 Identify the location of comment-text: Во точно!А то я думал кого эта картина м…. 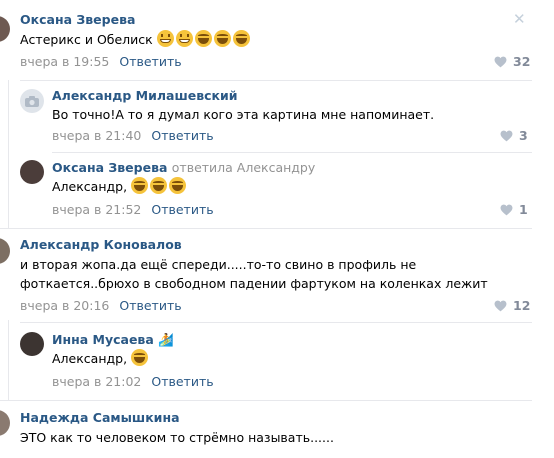
(243, 114).